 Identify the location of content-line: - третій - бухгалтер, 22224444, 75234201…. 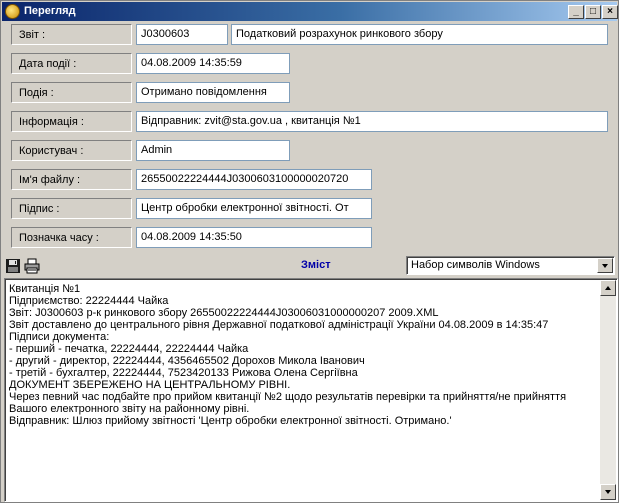
(183, 373).